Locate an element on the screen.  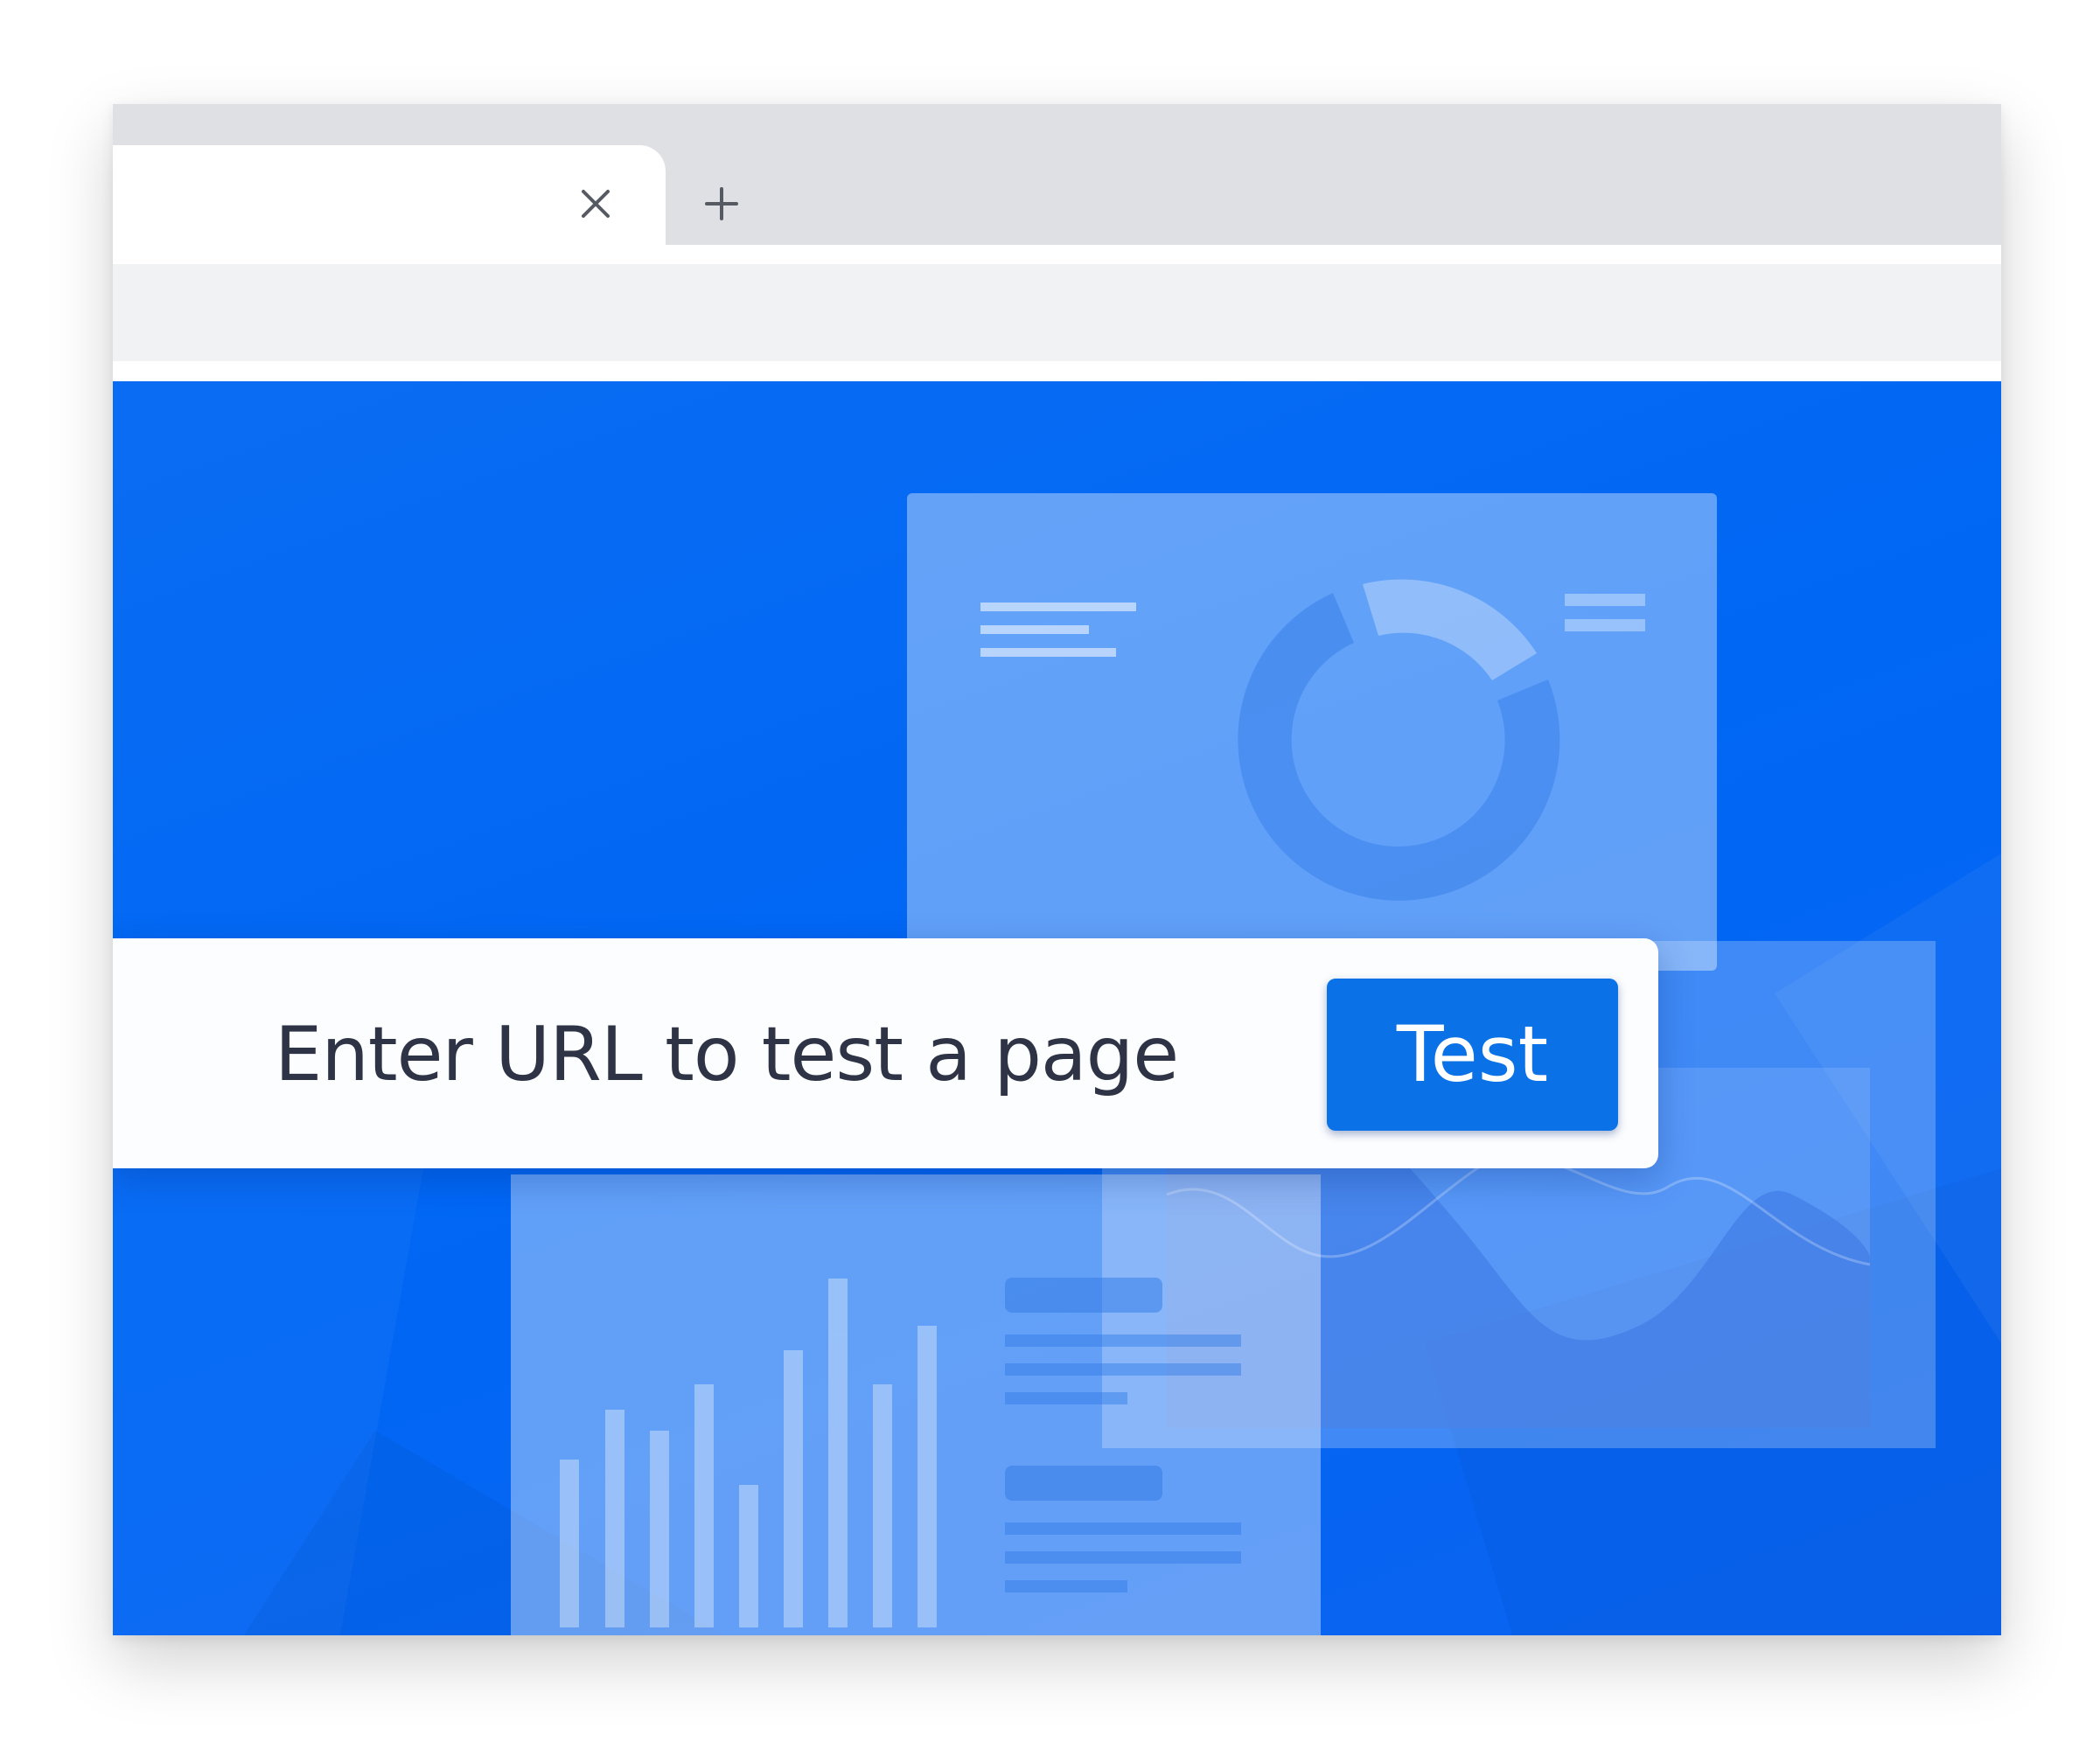
close-icon is located at coordinates (595, 204).